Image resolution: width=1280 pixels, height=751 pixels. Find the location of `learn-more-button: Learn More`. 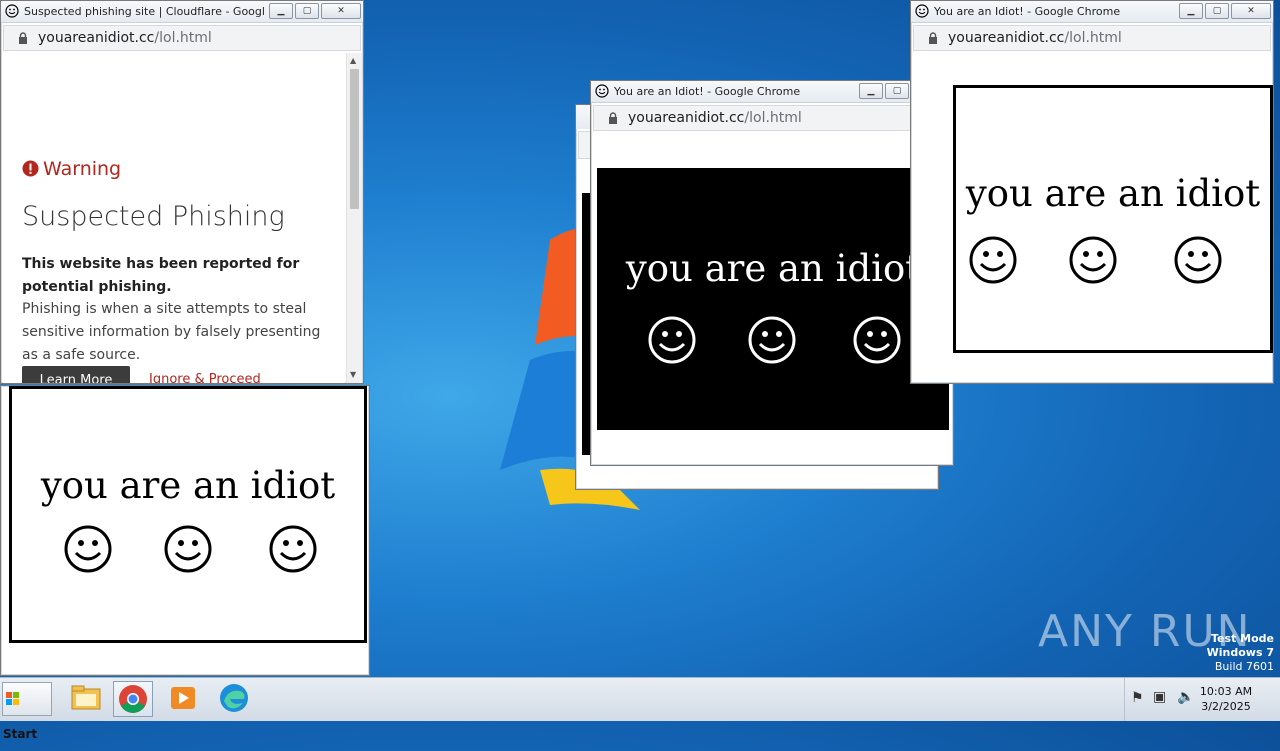

learn-more-button: Learn More is located at coordinates (76, 374).